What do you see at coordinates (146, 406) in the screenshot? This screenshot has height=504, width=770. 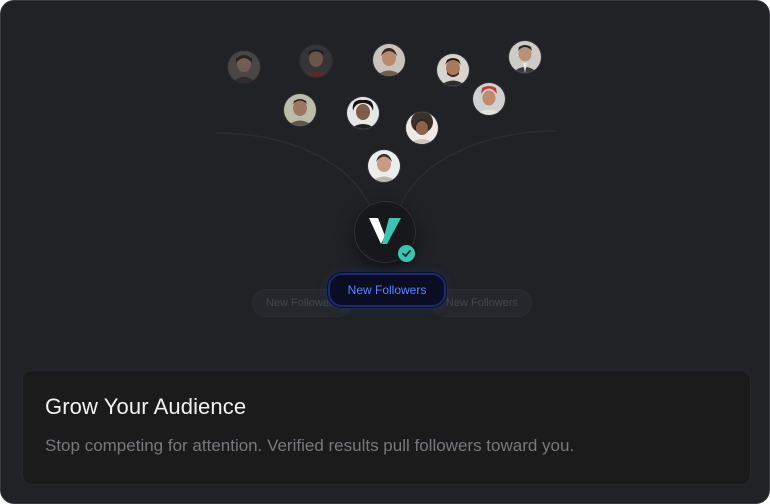 I see `card-title: Grow Your Audience` at bounding box center [146, 406].